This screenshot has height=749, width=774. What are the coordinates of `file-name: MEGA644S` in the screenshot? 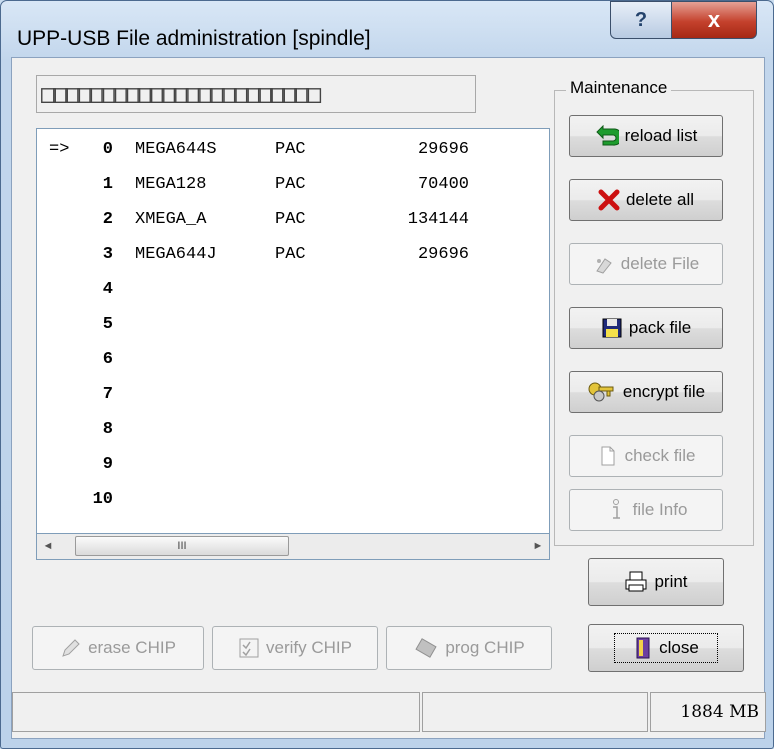 It's located at (176, 149).